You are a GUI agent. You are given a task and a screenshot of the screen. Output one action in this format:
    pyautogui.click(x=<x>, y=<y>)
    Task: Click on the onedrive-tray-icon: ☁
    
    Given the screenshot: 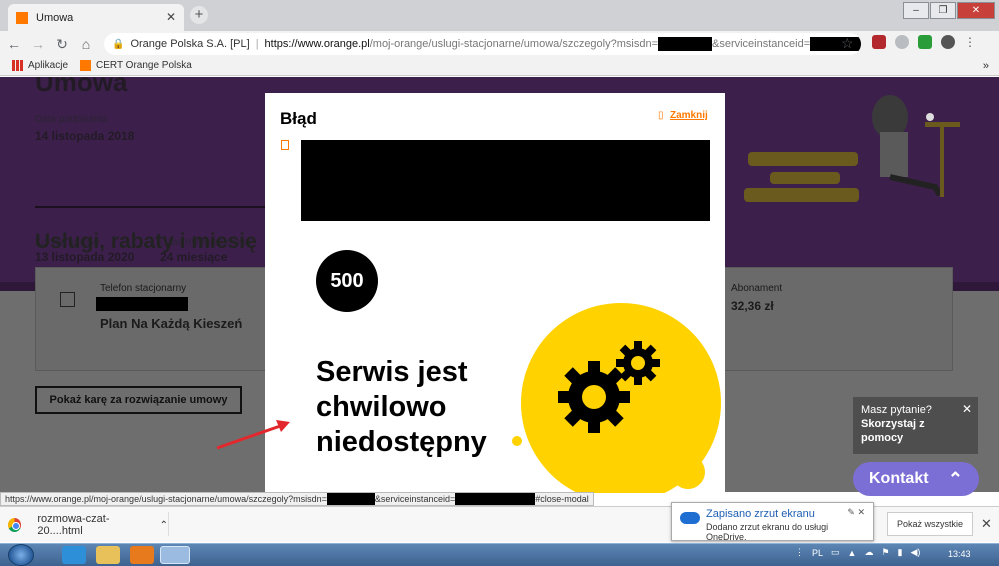 What is the action you would take?
    pyautogui.click(x=868, y=552)
    